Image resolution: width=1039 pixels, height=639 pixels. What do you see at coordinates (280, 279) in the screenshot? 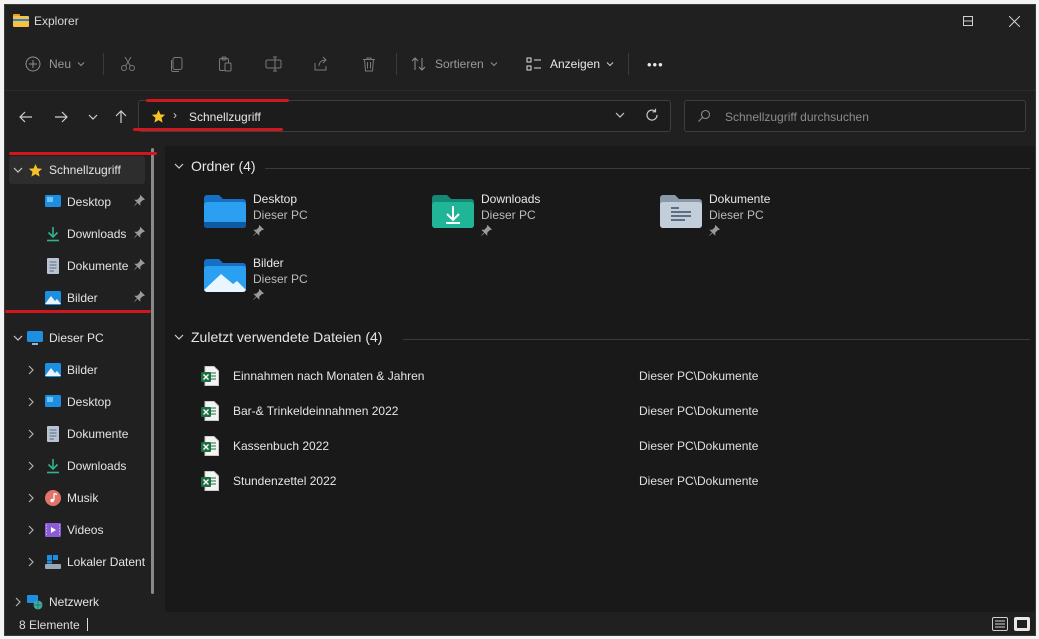
I see `folder-location: Dieser PC` at bounding box center [280, 279].